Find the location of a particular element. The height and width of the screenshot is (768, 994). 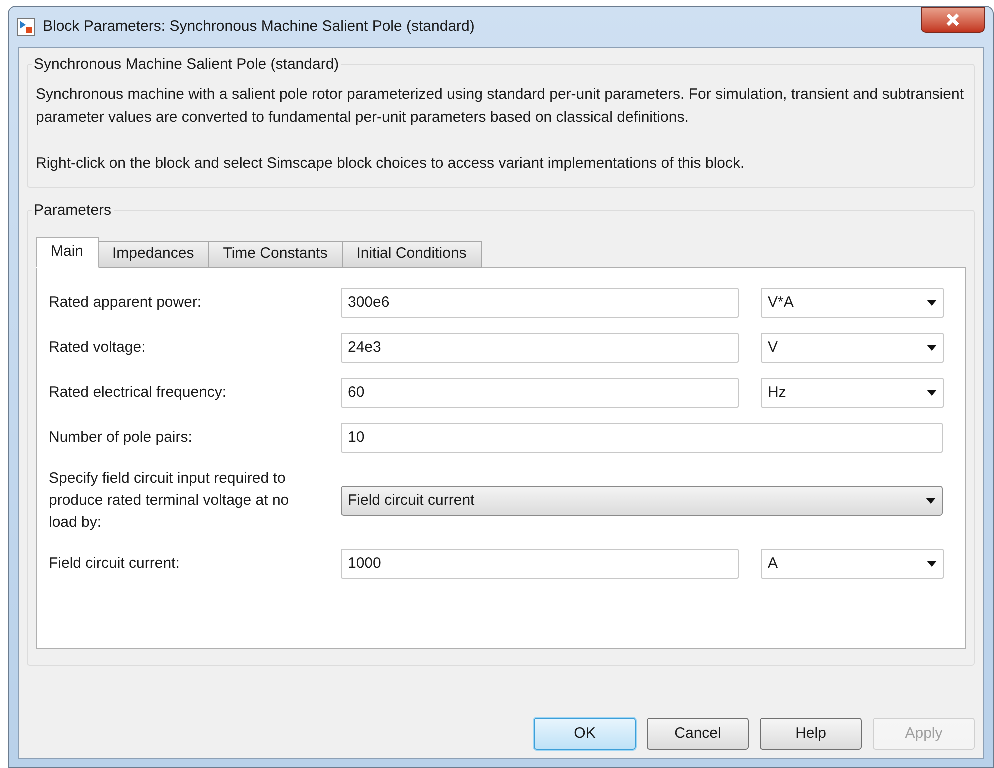

tab: Impedances is located at coordinates (154, 254).